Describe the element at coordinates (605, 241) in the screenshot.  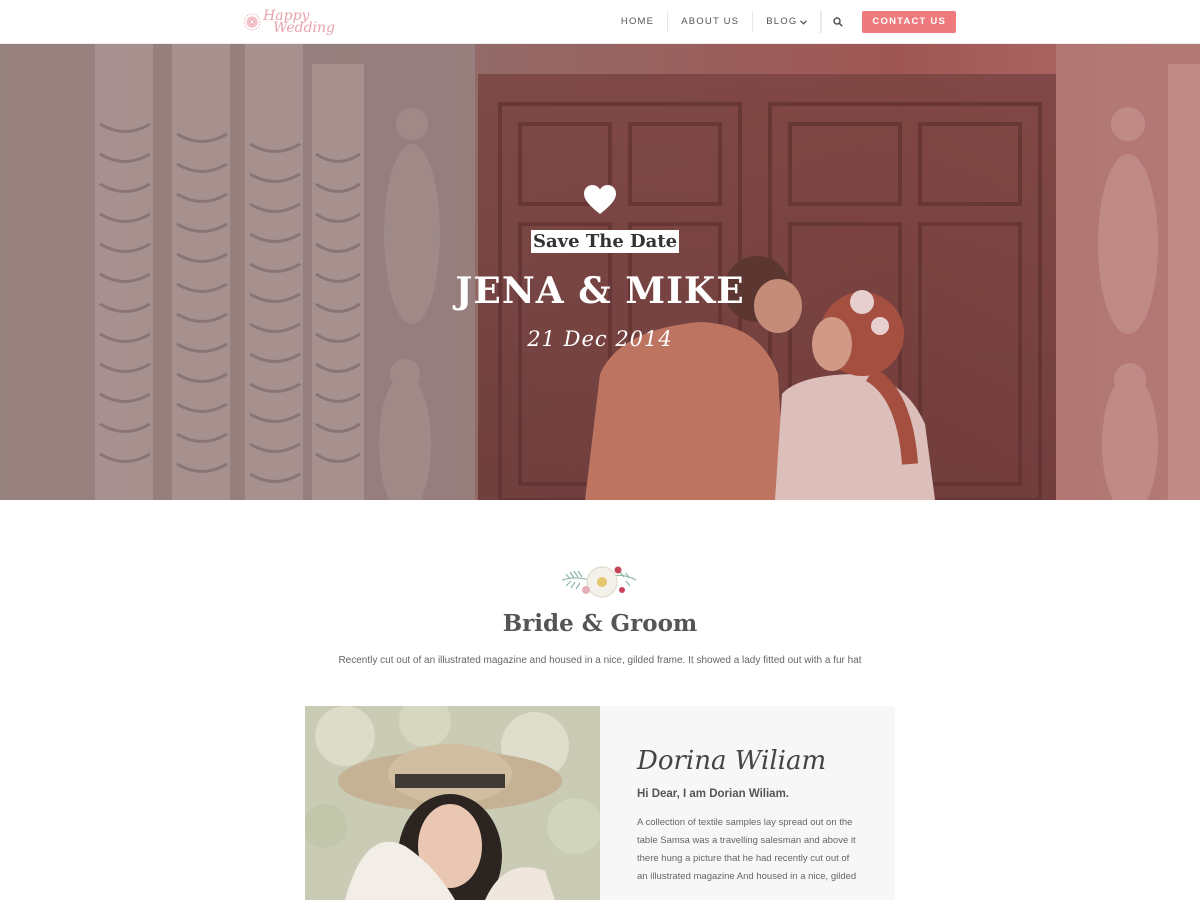
I see `save-the-date-label: Save The Date` at that location.